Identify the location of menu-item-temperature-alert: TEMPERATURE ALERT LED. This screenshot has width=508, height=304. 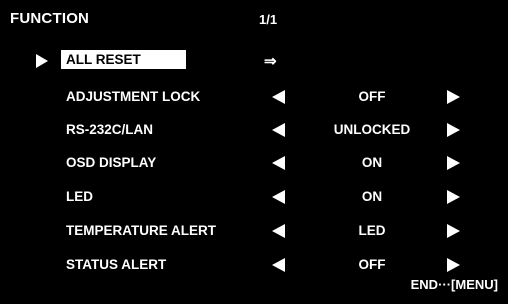
(254, 231).